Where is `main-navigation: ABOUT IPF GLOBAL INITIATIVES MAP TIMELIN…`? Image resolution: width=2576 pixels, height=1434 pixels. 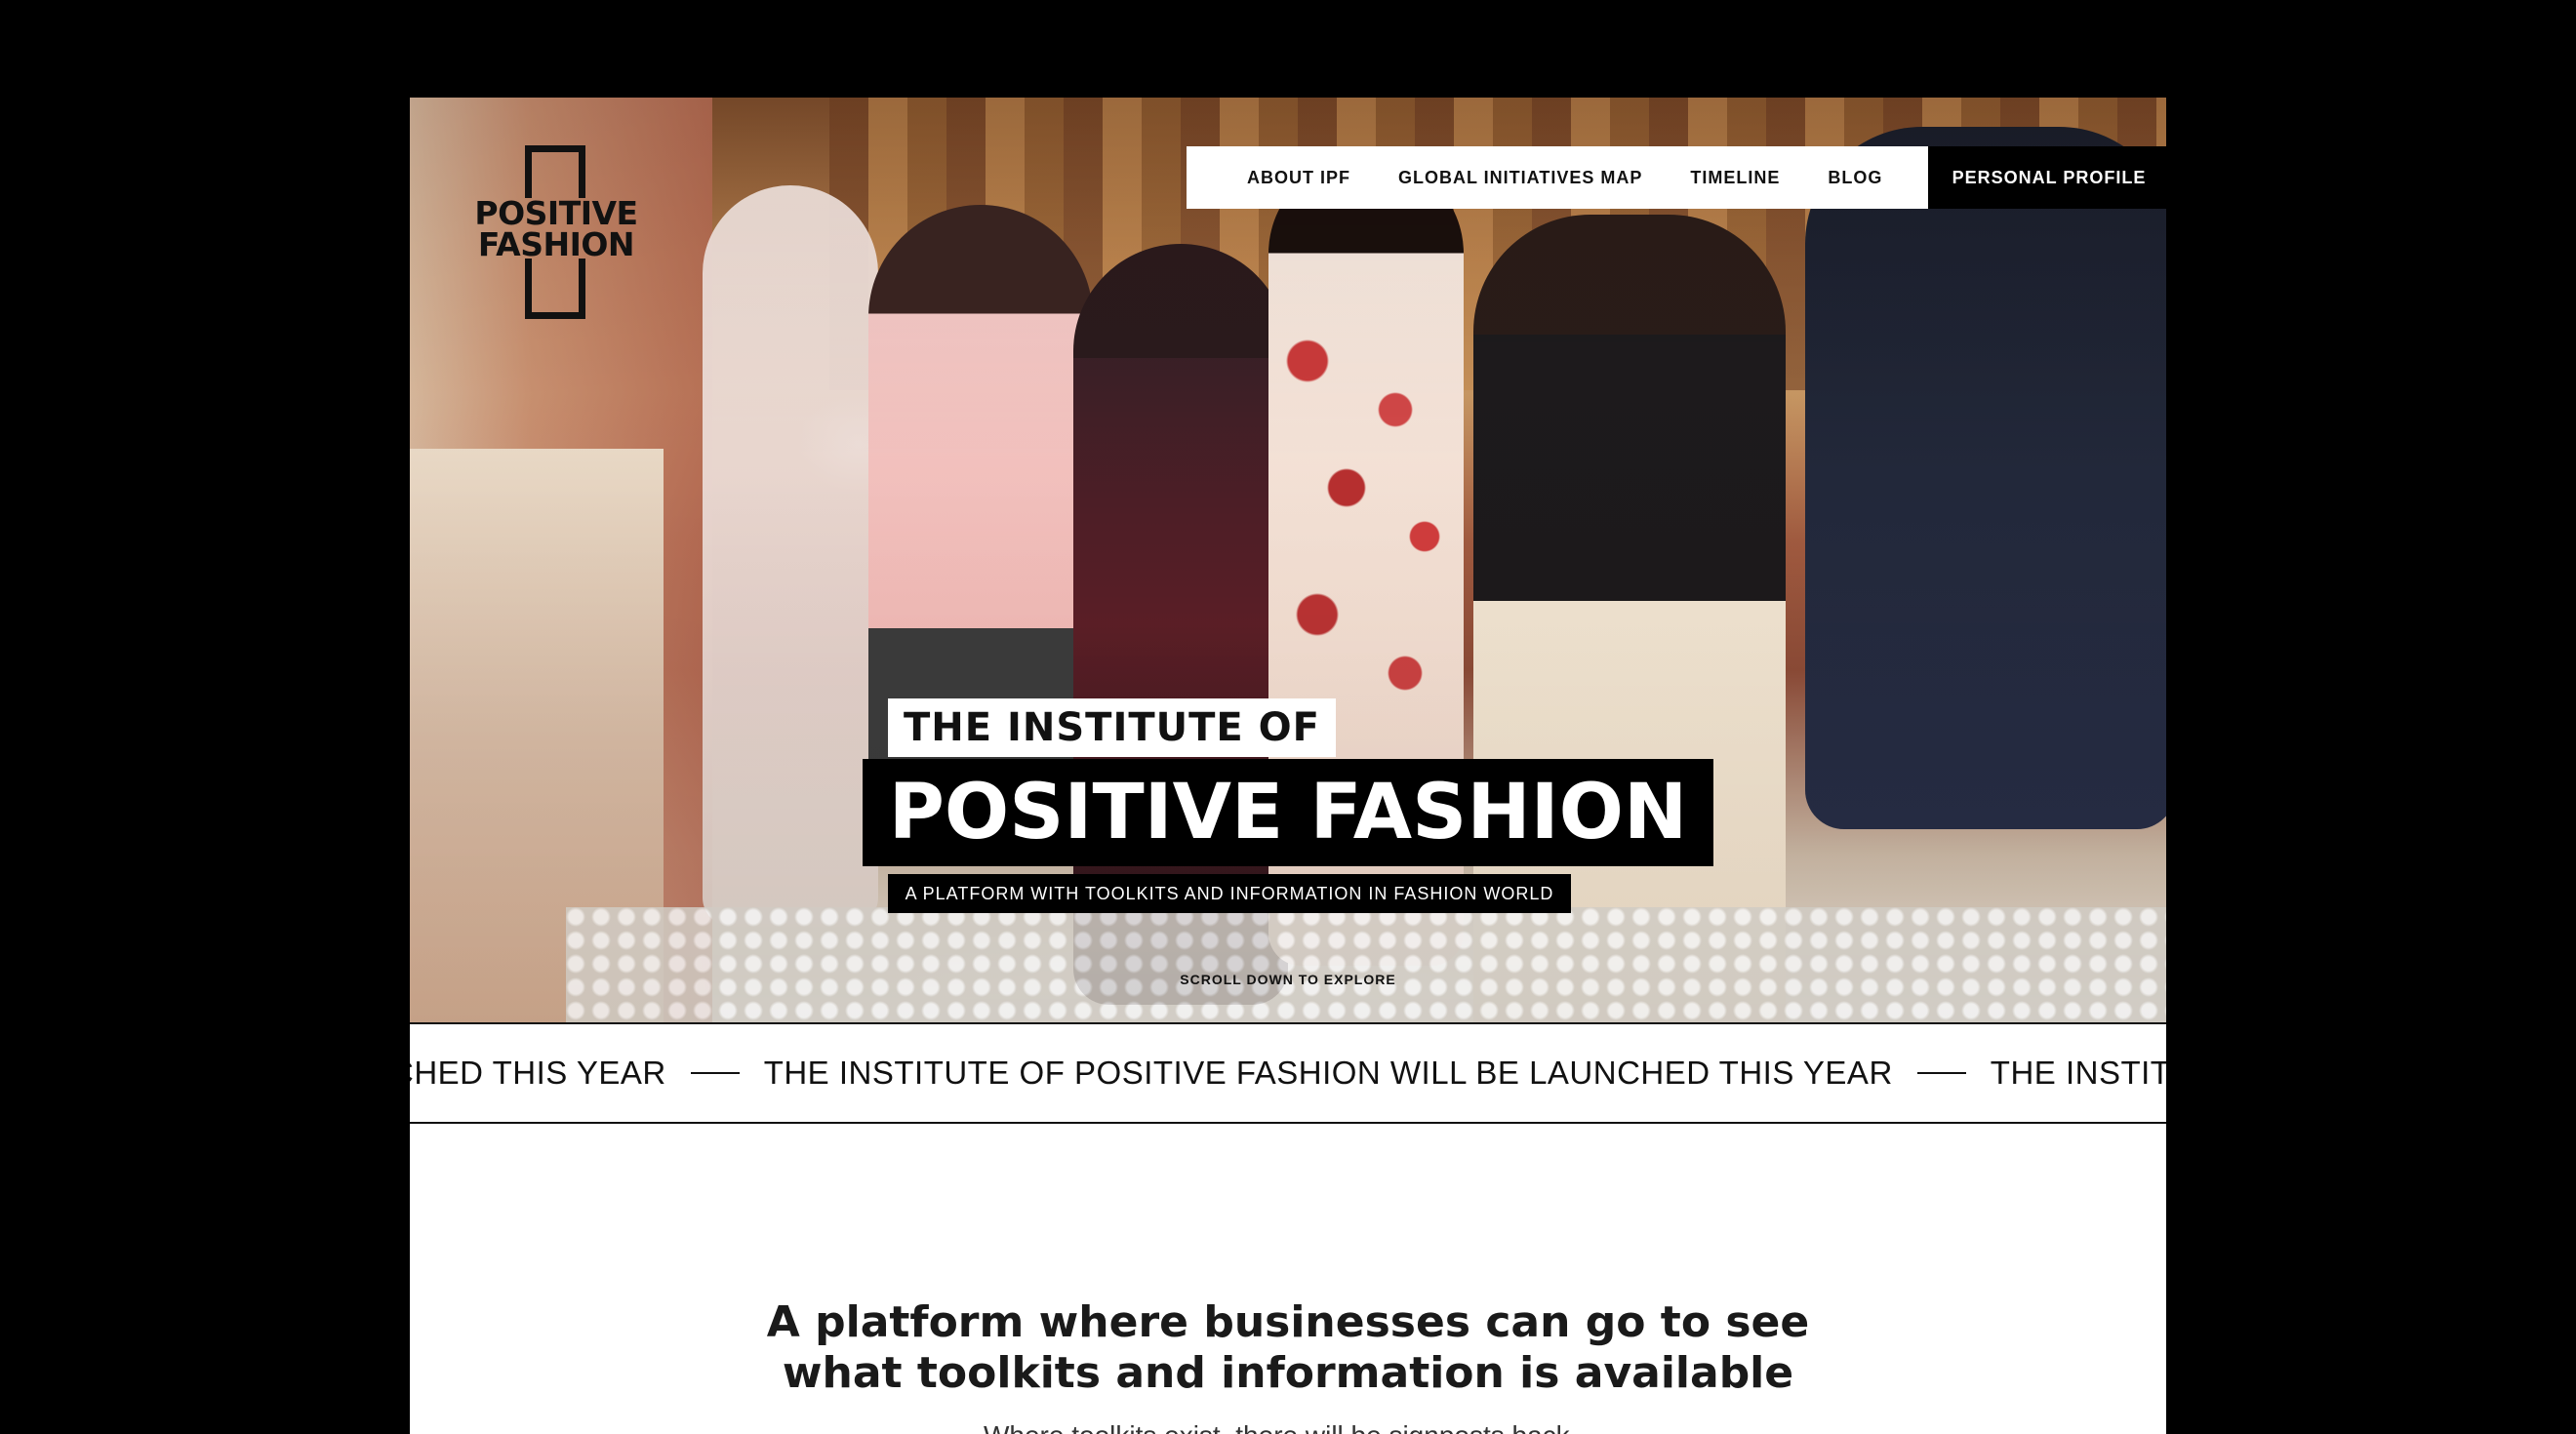 main-navigation: ABOUT IPF GLOBAL INITIATIVES MAP TIMELIN… is located at coordinates (1676, 177).